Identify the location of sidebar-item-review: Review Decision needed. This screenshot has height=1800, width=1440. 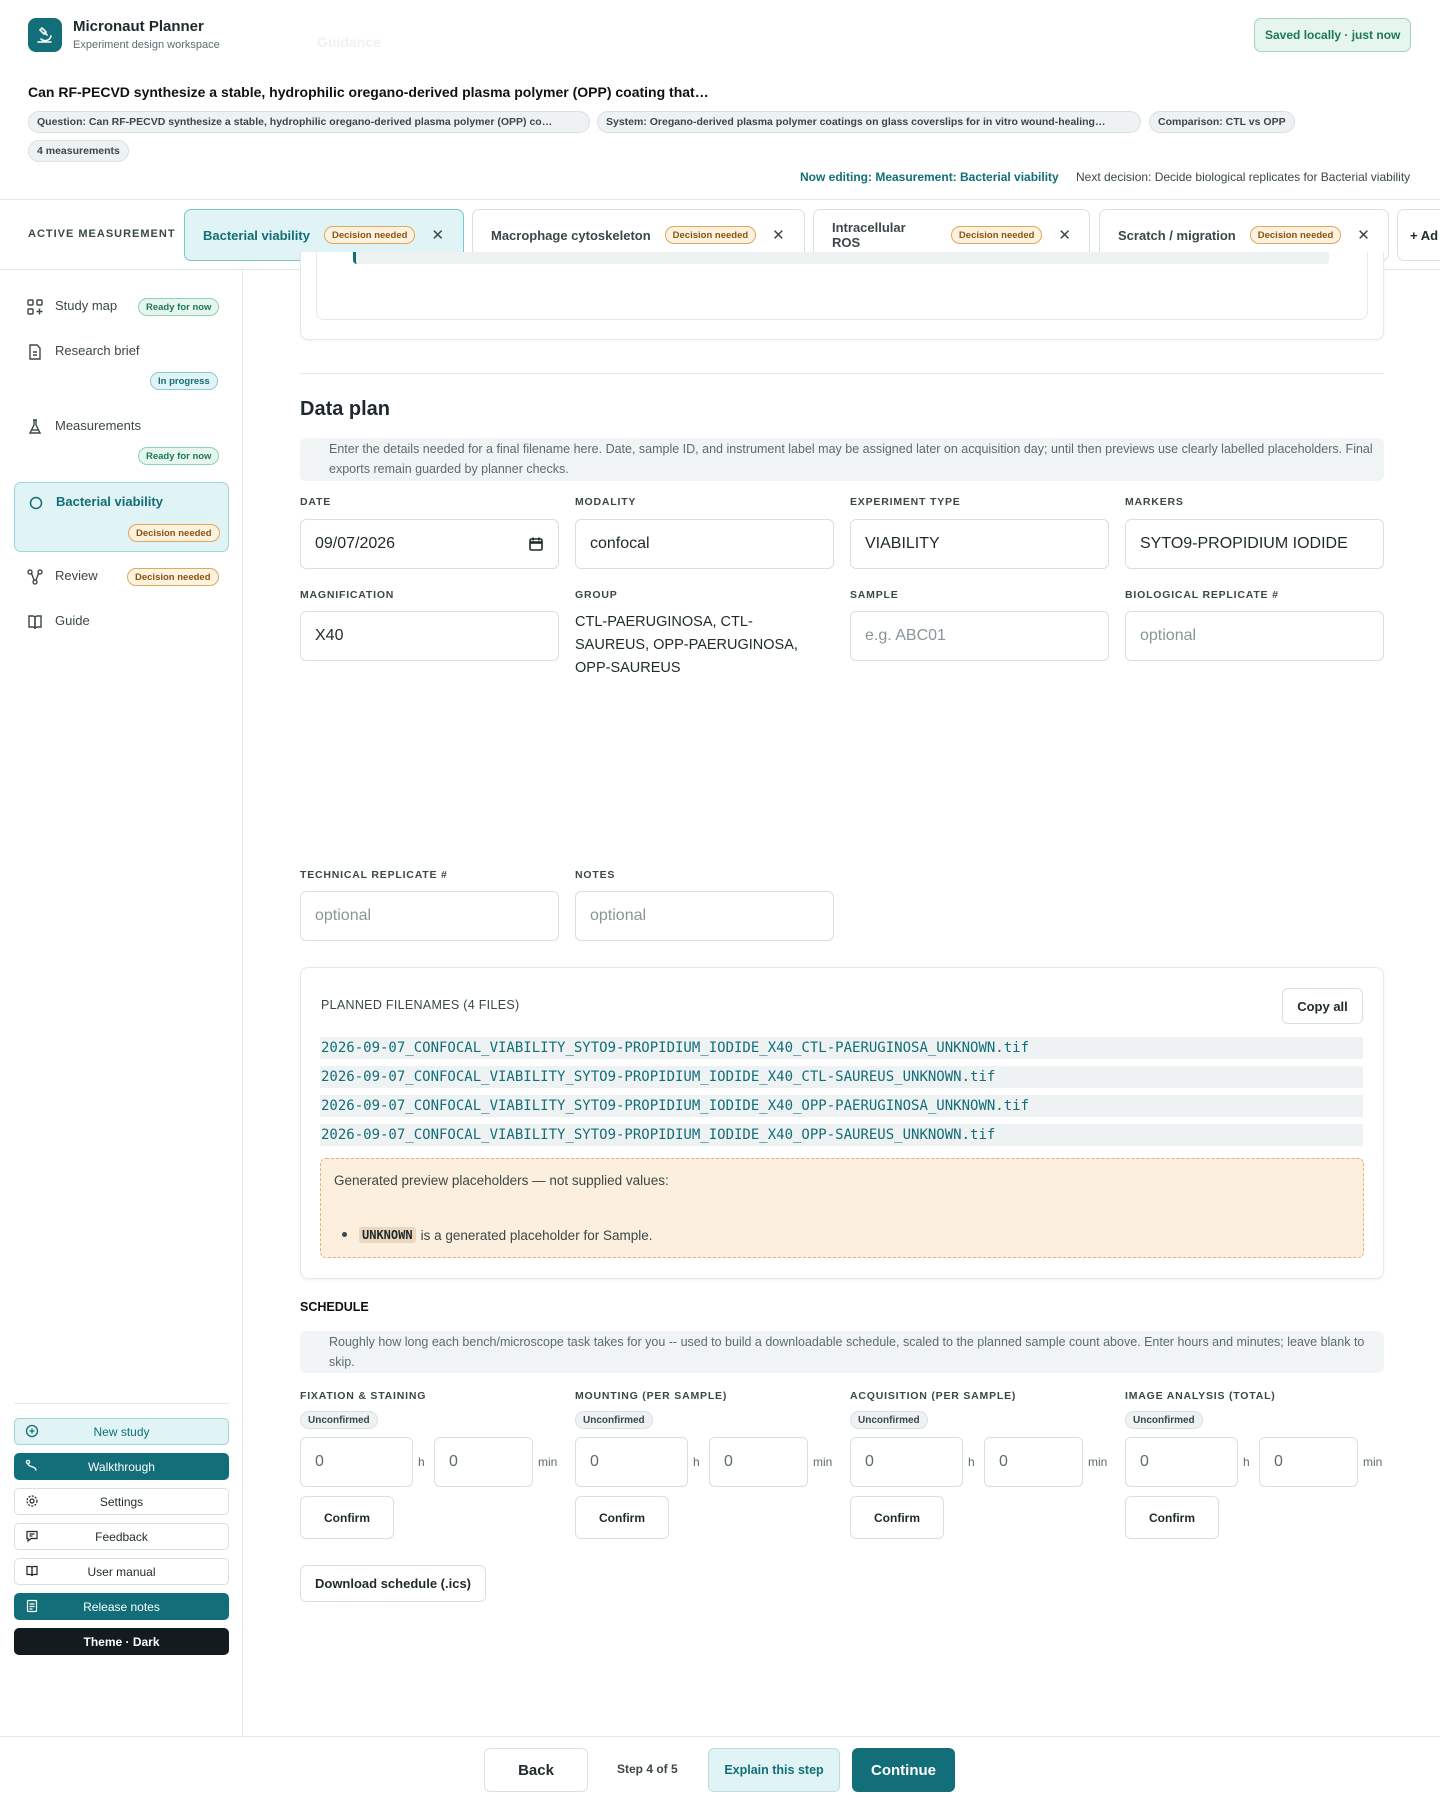
(121, 581).